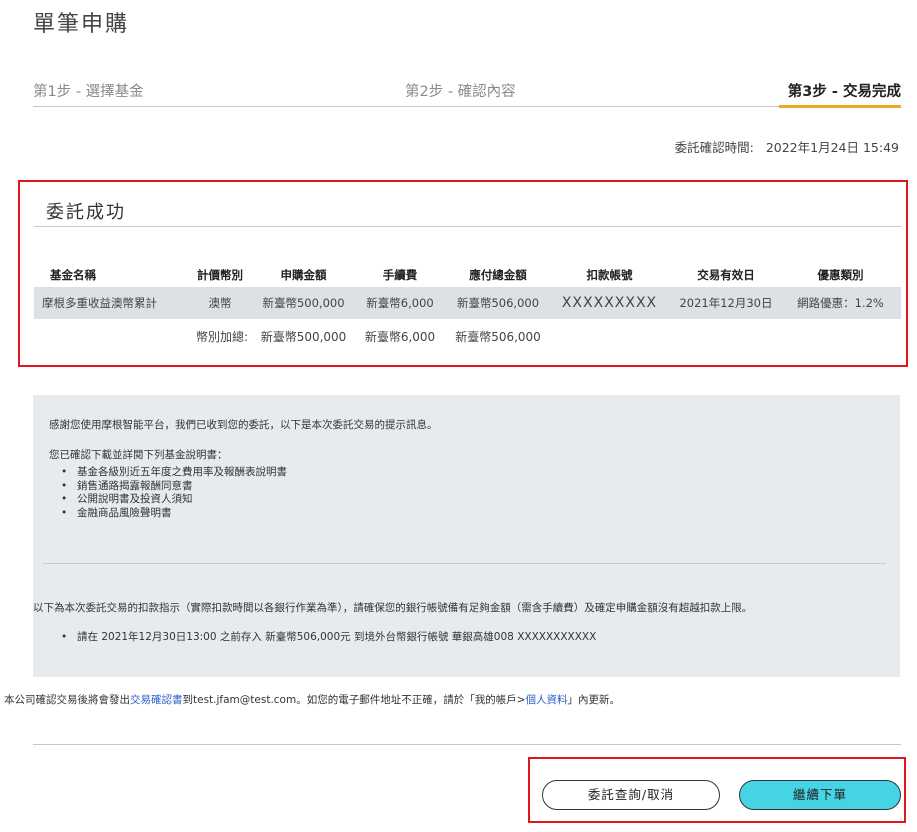 The image size is (917, 832). I want to click on col-payable: 應付總金額, so click(498, 274).